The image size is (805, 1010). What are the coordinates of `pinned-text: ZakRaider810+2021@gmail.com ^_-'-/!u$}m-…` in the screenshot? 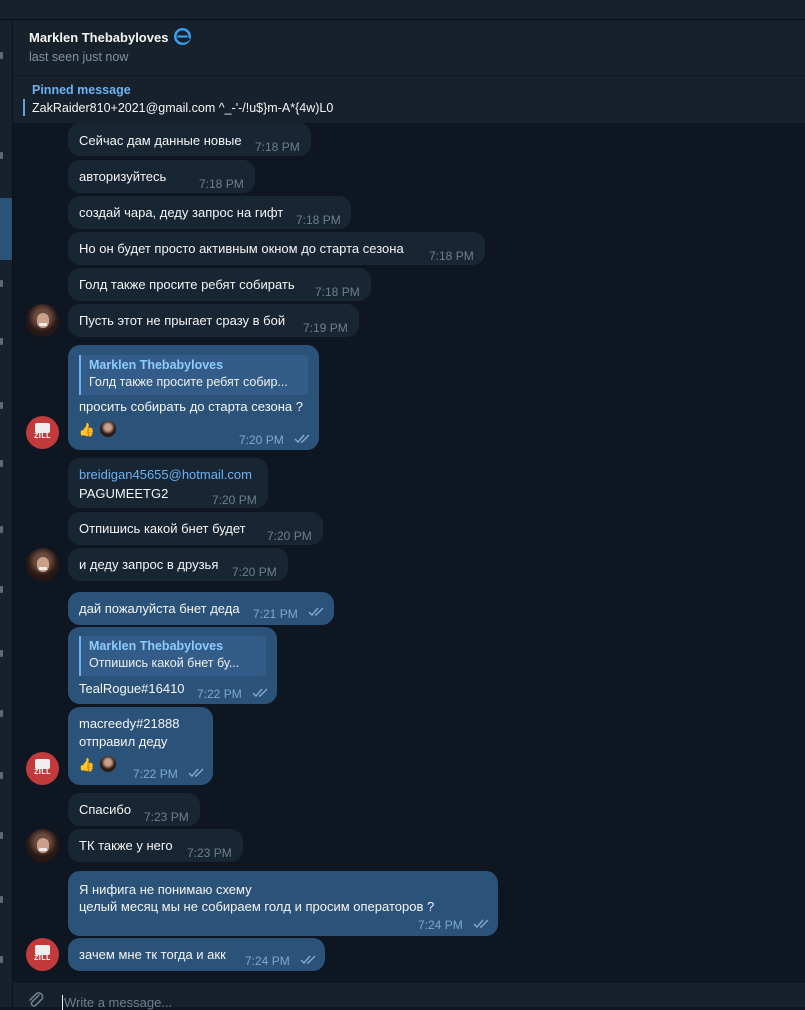 It's located at (183, 108).